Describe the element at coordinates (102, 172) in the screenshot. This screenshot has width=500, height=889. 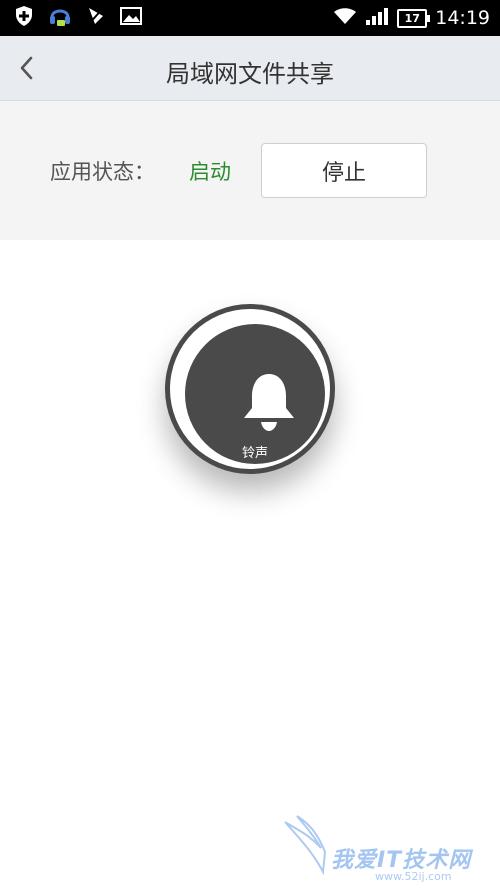
I see `app-status-label: 应用状态：` at that location.